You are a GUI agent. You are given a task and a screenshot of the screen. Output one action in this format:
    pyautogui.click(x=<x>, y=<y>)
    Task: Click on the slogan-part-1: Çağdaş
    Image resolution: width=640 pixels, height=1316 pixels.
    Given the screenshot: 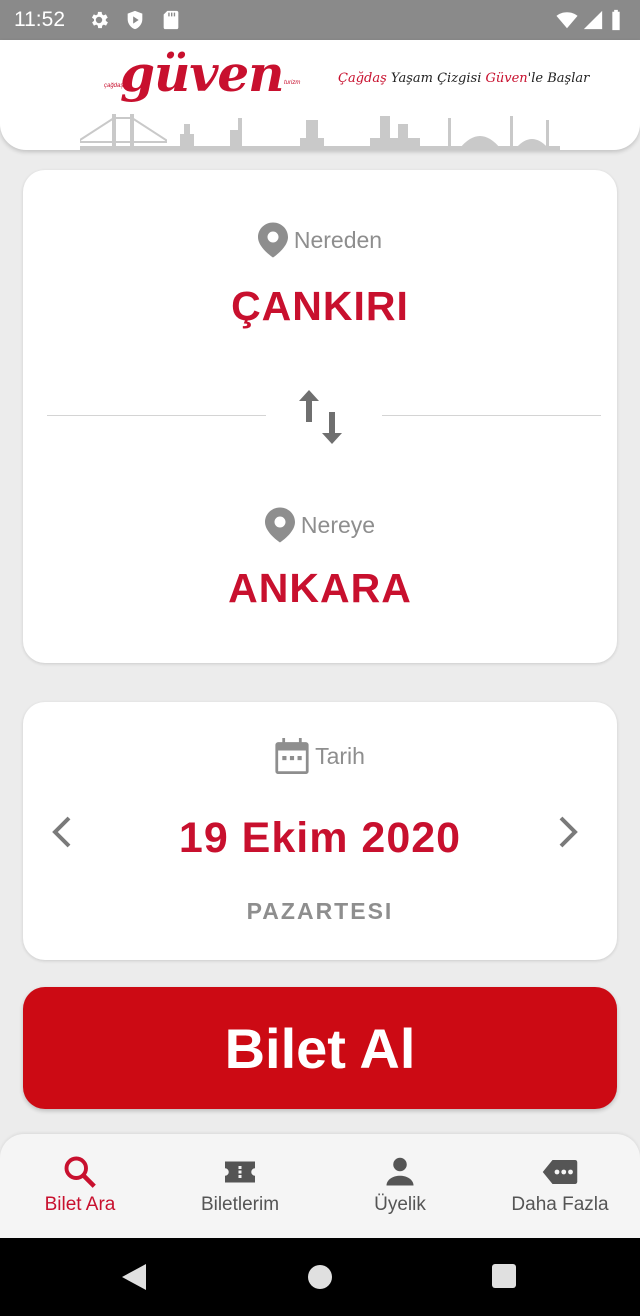 What is the action you would take?
    pyautogui.click(x=362, y=78)
    